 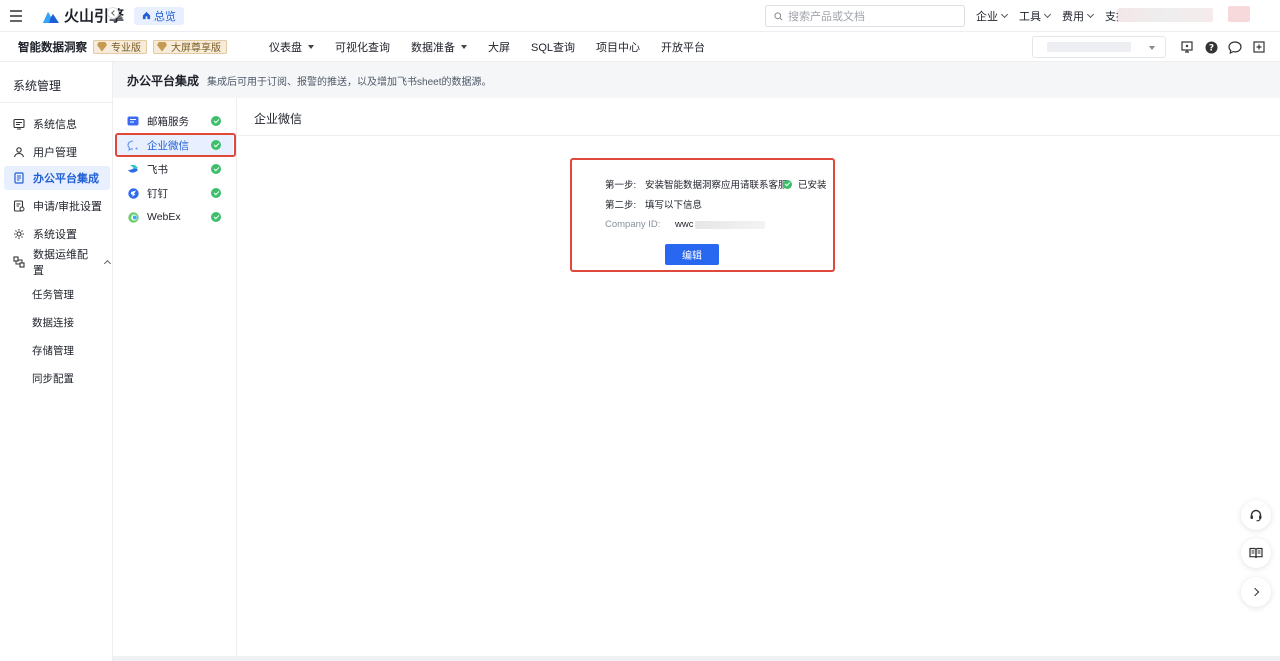 What do you see at coordinates (1035, 16) in the screenshot?
I see `topnav-tools: 工具` at bounding box center [1035, 16].